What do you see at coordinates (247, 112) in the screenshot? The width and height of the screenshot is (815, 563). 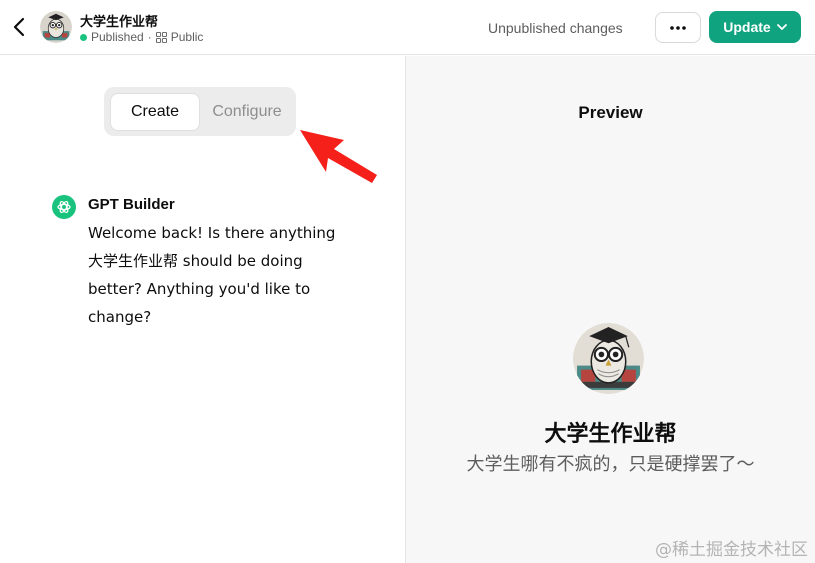 I see `tab-configure: Configure` at bounding box center [247, 112].